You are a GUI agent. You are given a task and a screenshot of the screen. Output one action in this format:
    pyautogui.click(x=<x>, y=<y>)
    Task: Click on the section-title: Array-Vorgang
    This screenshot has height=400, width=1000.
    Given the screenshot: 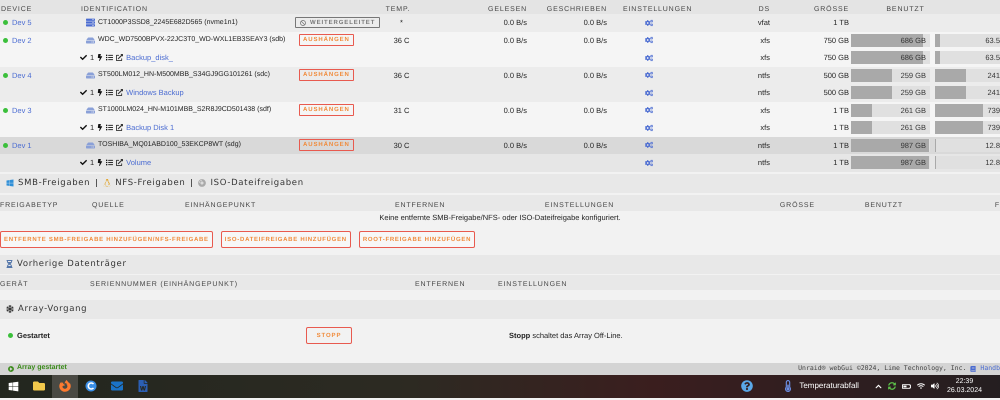 What is the action you would take?
    pyautogui.click(x=53, y=309)
    